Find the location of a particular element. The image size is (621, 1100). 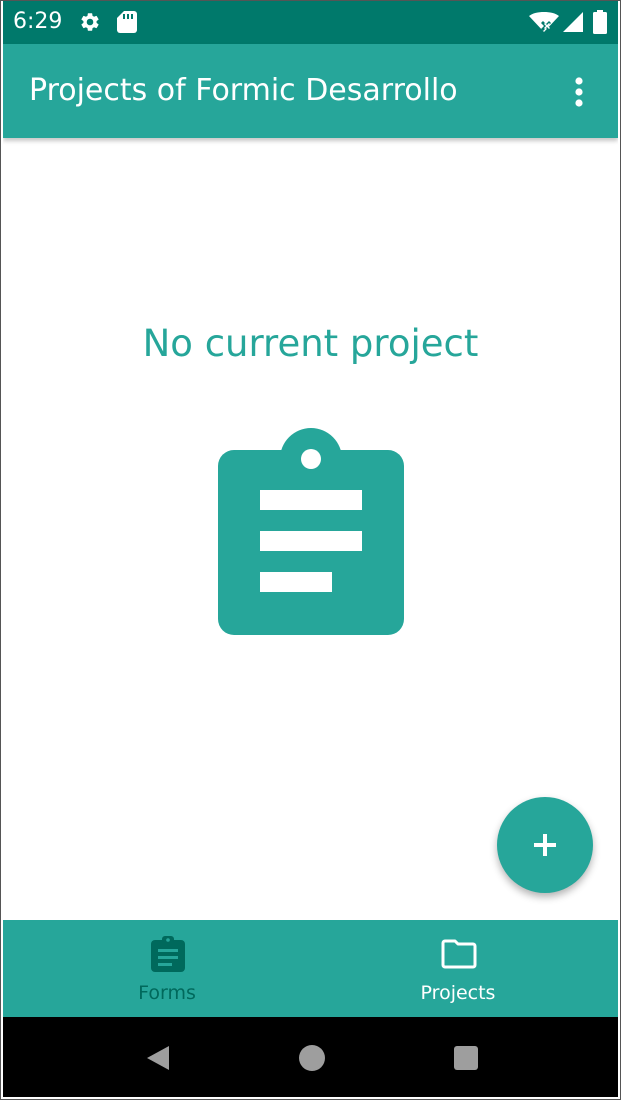

cell-signal-icon is located at coordinates (573, 22).